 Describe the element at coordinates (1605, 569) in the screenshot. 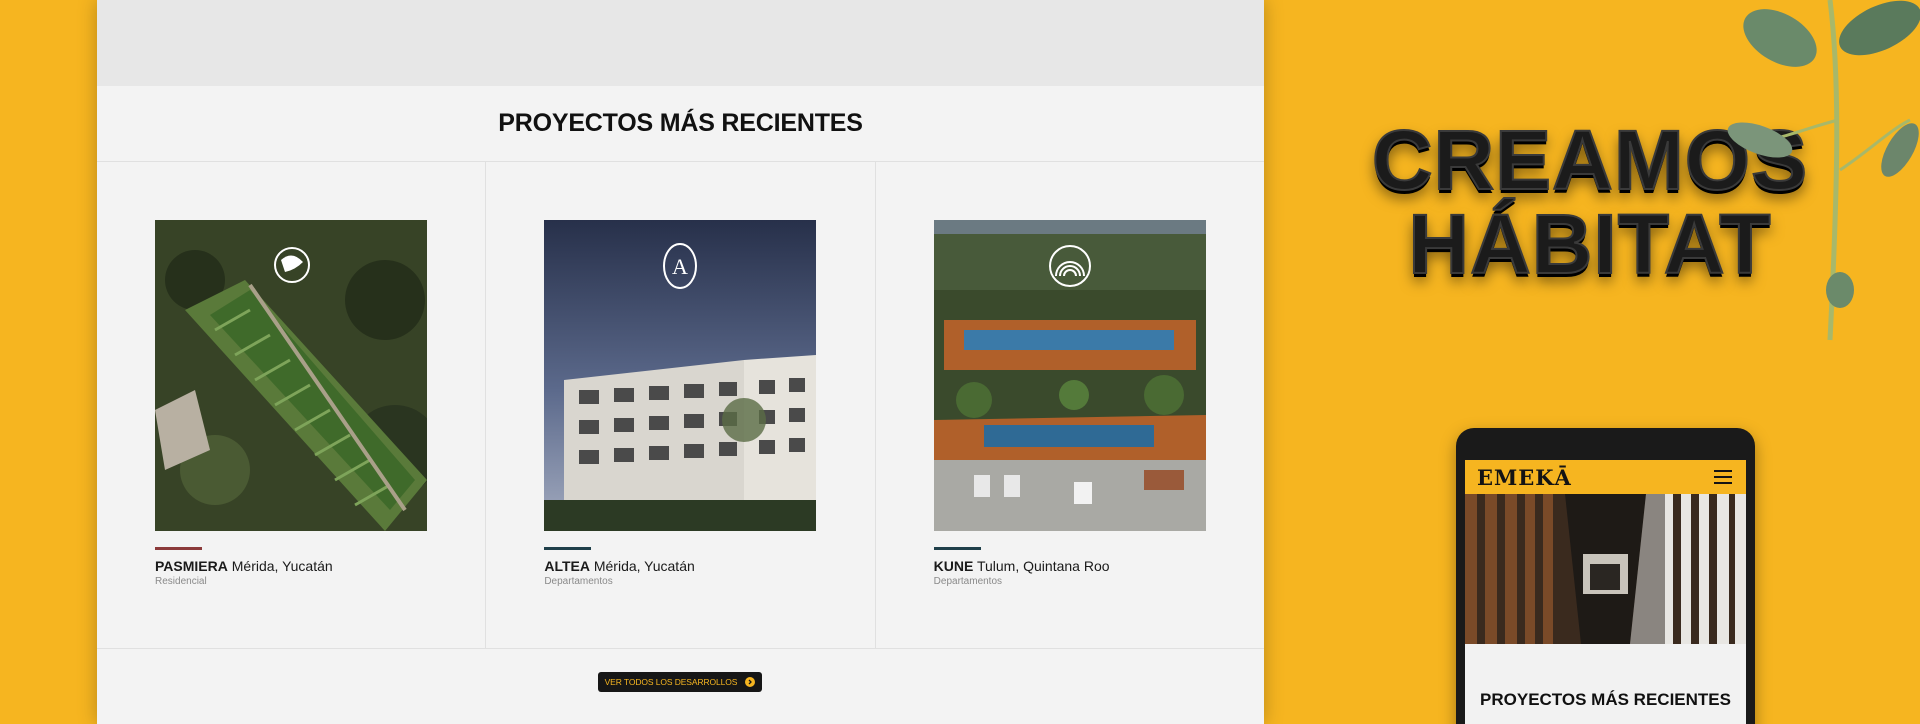

I see `phone-hero-image` at that location.